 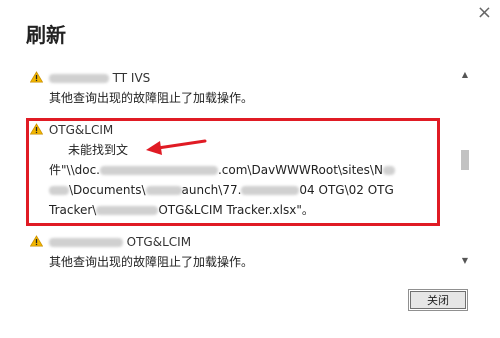 What do you see at coordinates (484, 13) in the screenshot?
I see `close-icon: ×` at bounding box center [484, 13].